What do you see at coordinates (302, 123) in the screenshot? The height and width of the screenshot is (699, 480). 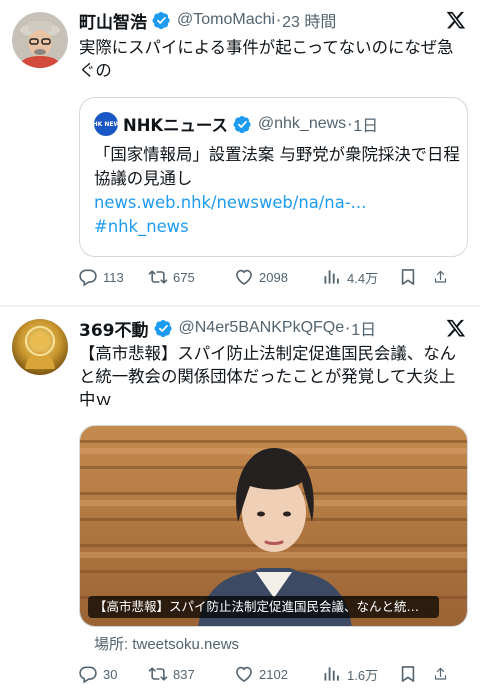 I see `quoted-author-handle: @nhk_news` at bounding box center [302, 123].